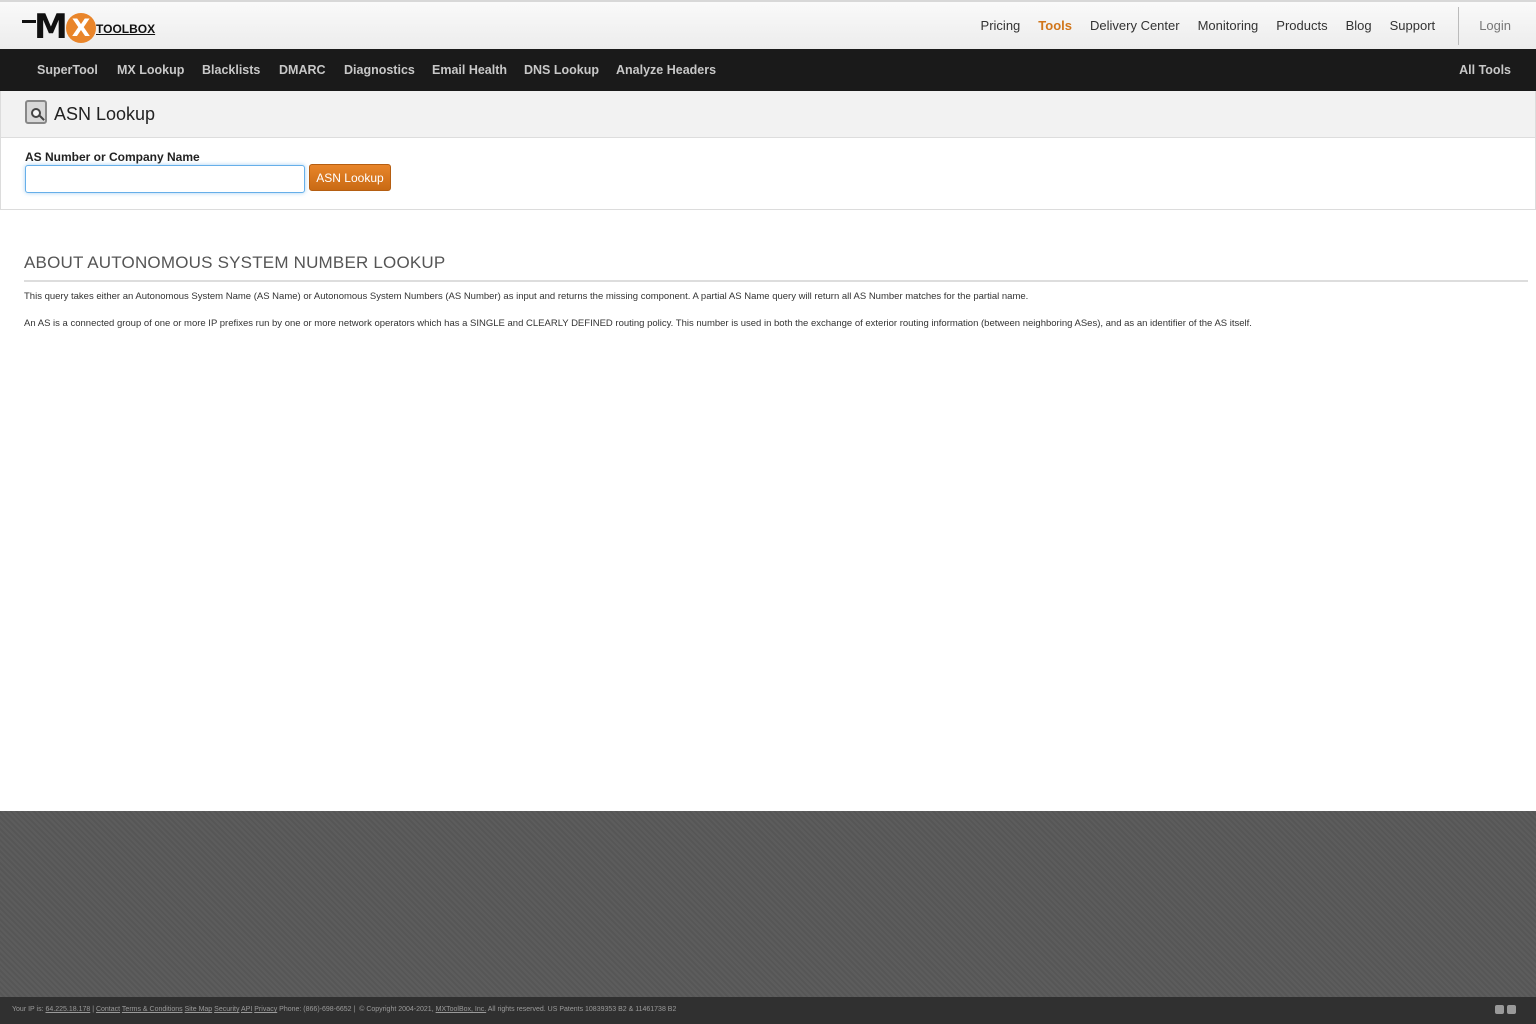 This screenshot has height=1024, width=1536. I want to click on mxtoolbox-logo: M X TOOLBOX, so click(92, 27).